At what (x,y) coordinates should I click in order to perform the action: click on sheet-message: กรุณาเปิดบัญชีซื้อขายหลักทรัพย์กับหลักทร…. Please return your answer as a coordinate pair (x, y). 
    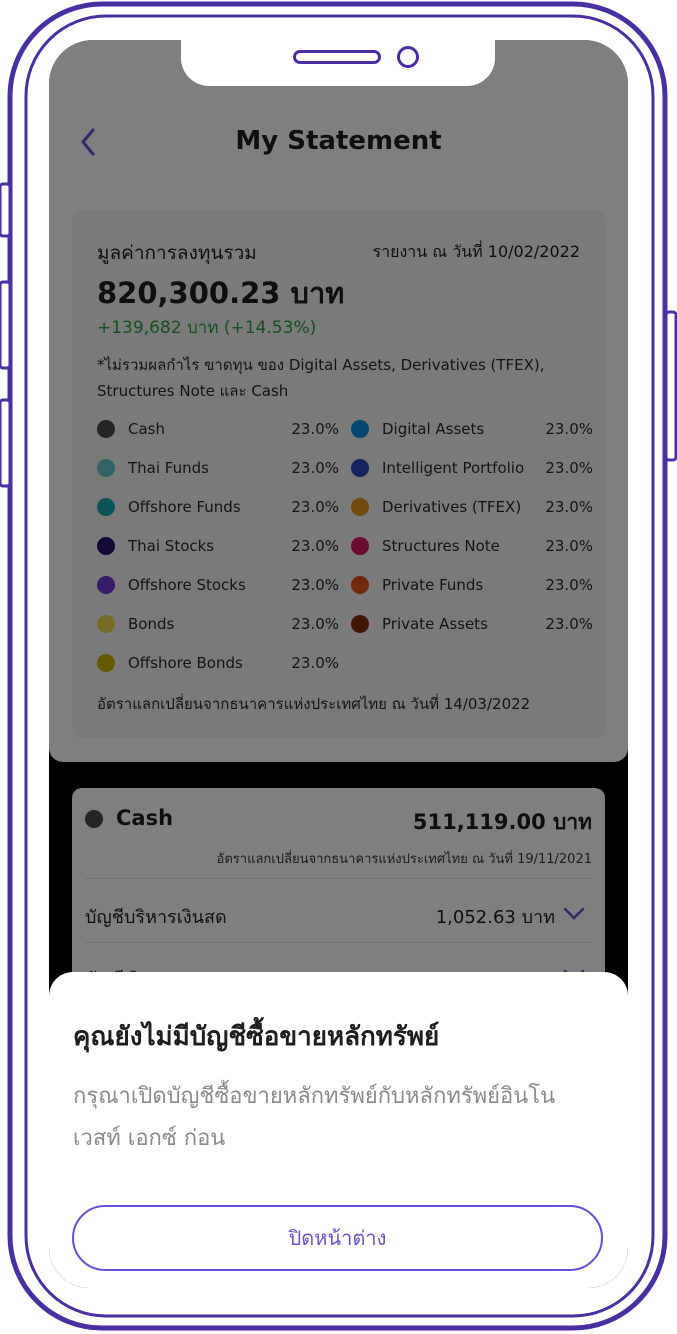
    Looking at the image, I should click on (314, 1117).